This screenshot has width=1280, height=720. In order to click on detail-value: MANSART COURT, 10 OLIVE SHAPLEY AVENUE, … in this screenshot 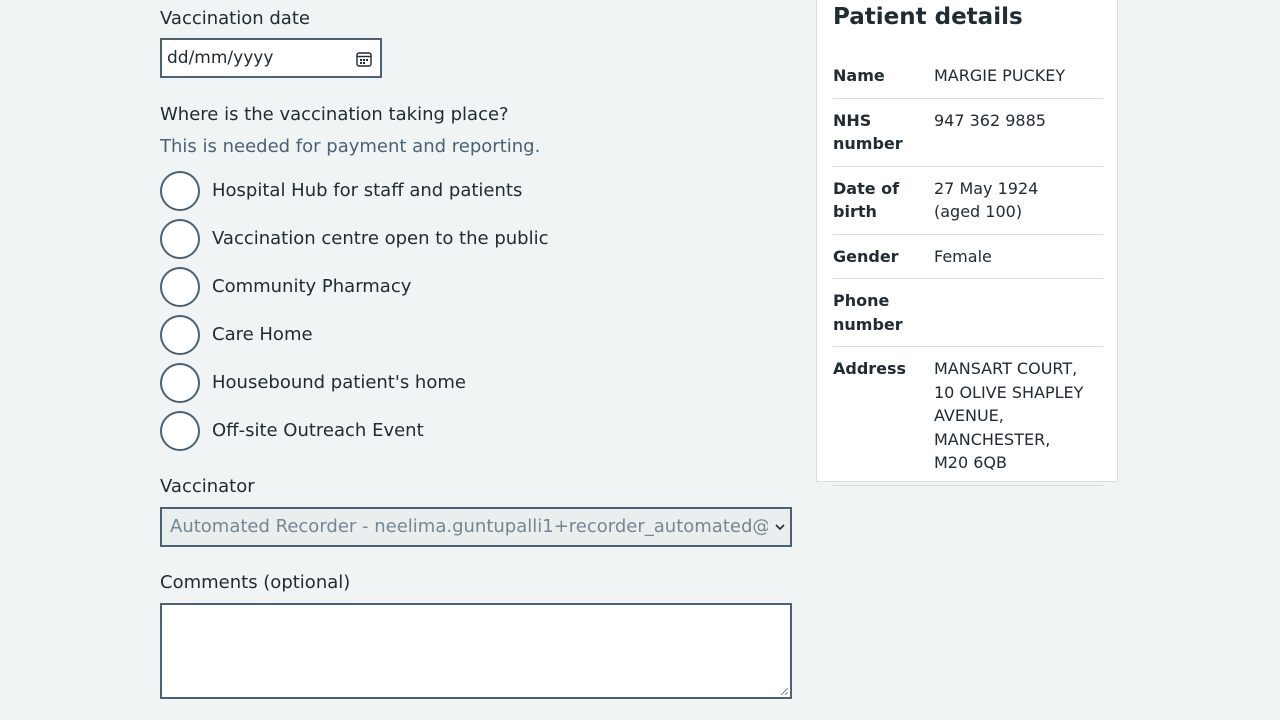, I will do `click(1009, 415)`.